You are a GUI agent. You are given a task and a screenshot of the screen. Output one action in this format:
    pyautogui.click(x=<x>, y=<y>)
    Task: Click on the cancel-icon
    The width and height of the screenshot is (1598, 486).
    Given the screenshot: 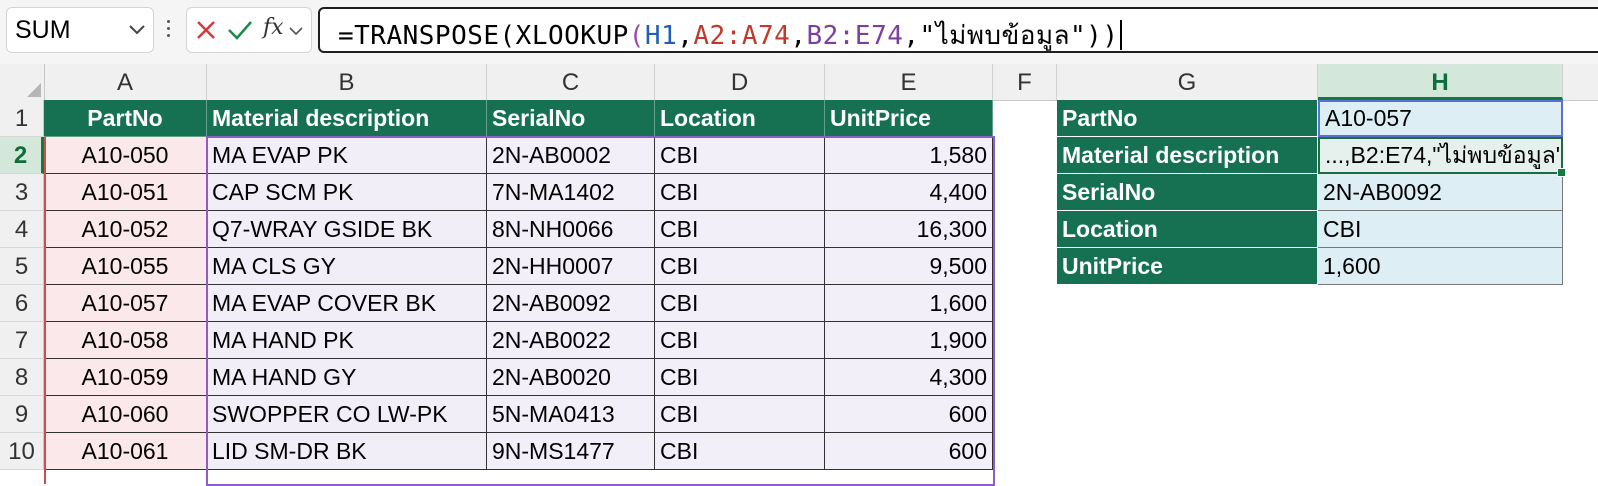 What is the action you would take?
    pyautogui.click(x=206, y=30)
    